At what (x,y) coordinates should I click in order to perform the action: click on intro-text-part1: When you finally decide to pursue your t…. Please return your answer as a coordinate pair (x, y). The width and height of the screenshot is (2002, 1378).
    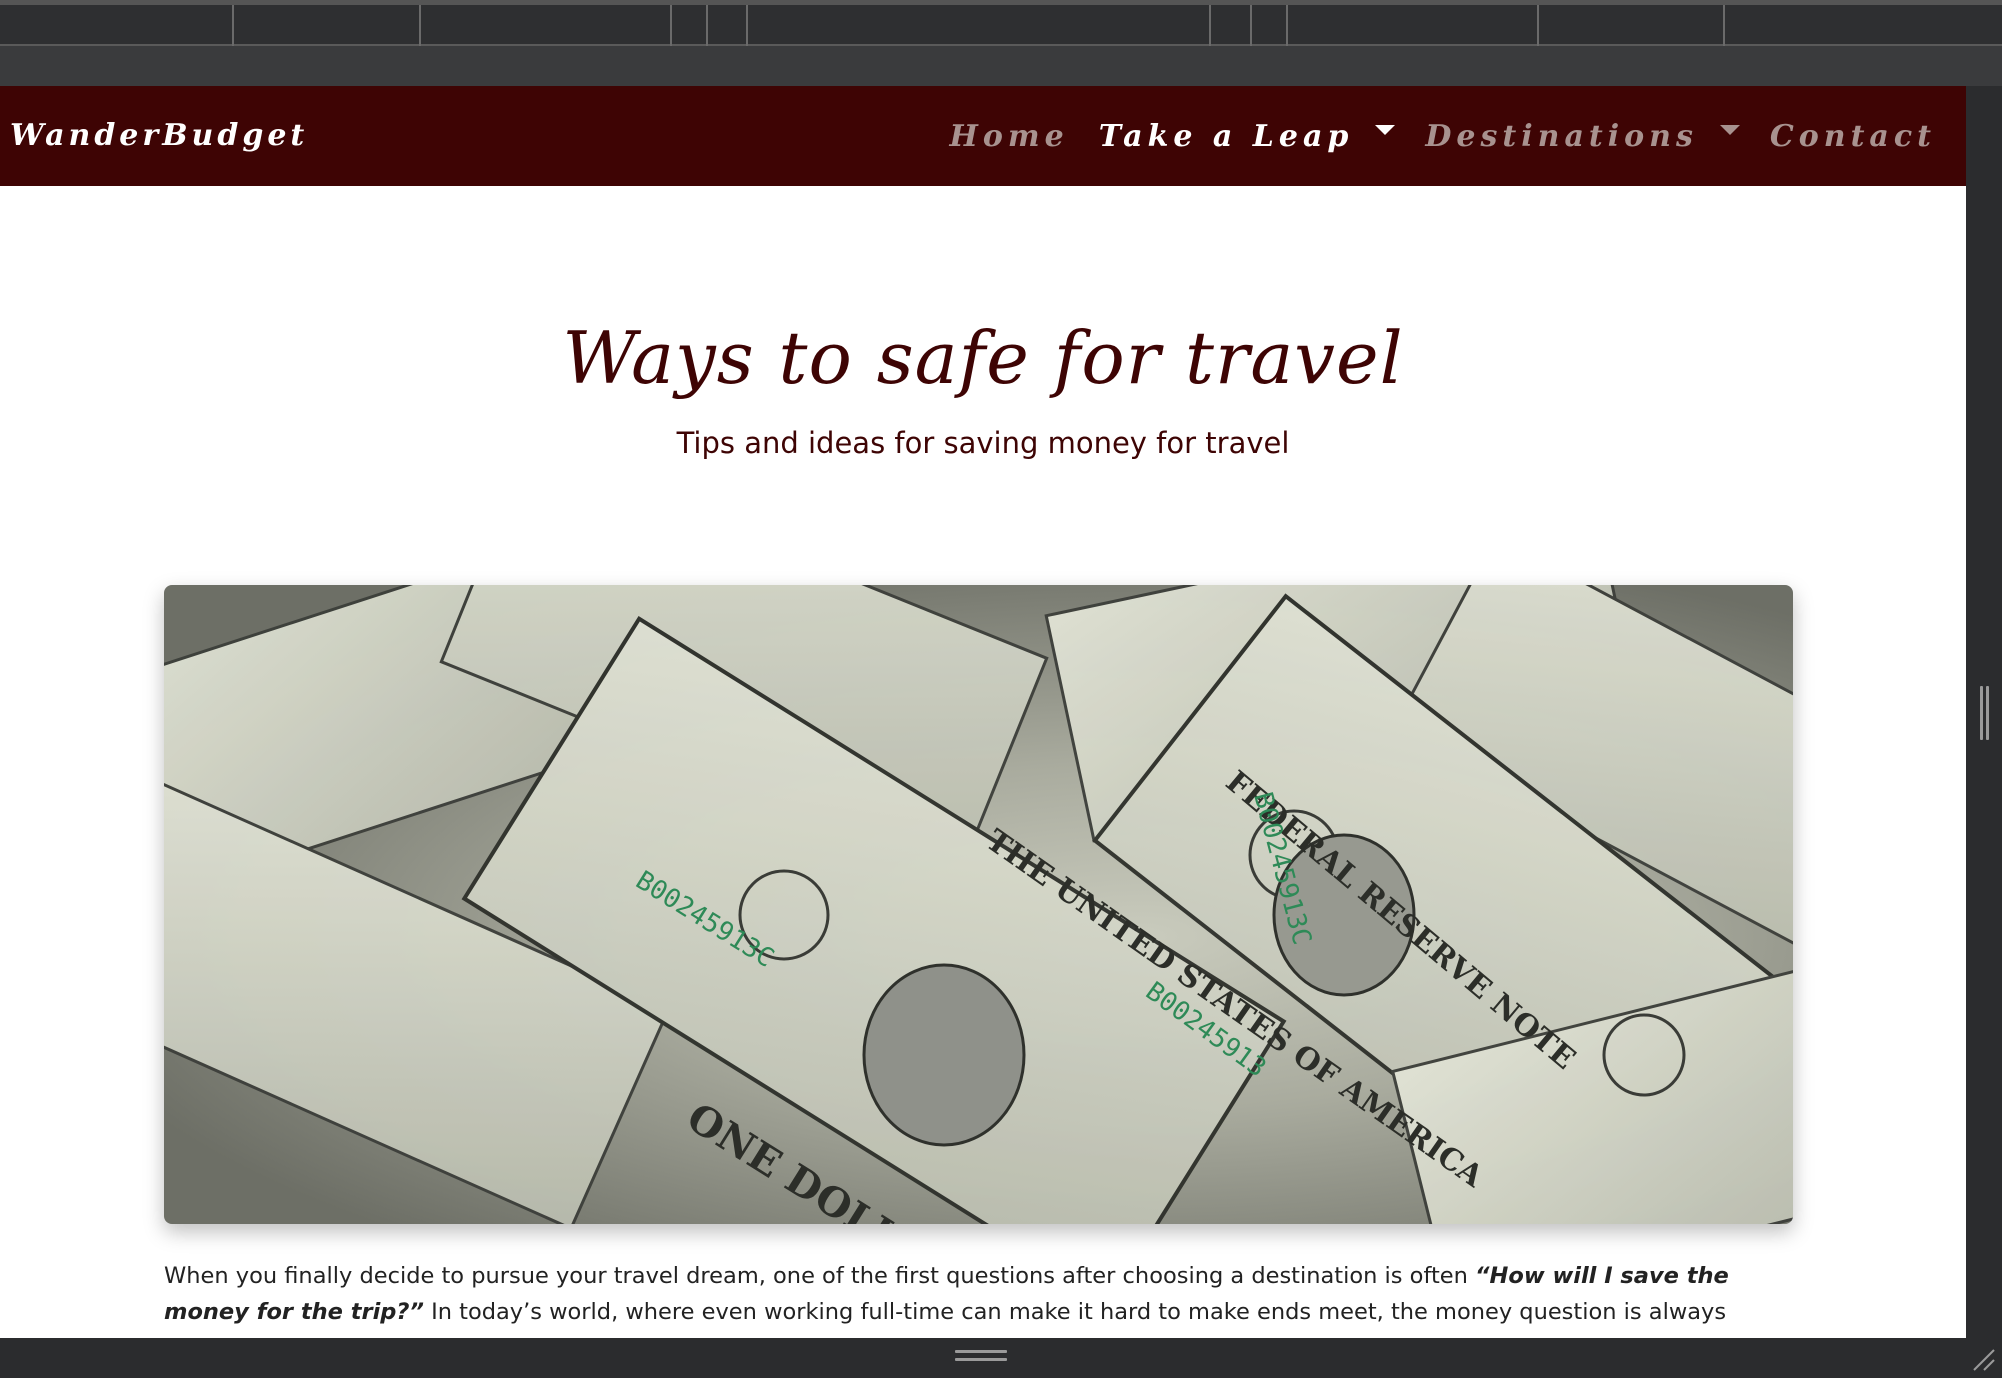
    Looking at the image, I should click on (820, 1276).